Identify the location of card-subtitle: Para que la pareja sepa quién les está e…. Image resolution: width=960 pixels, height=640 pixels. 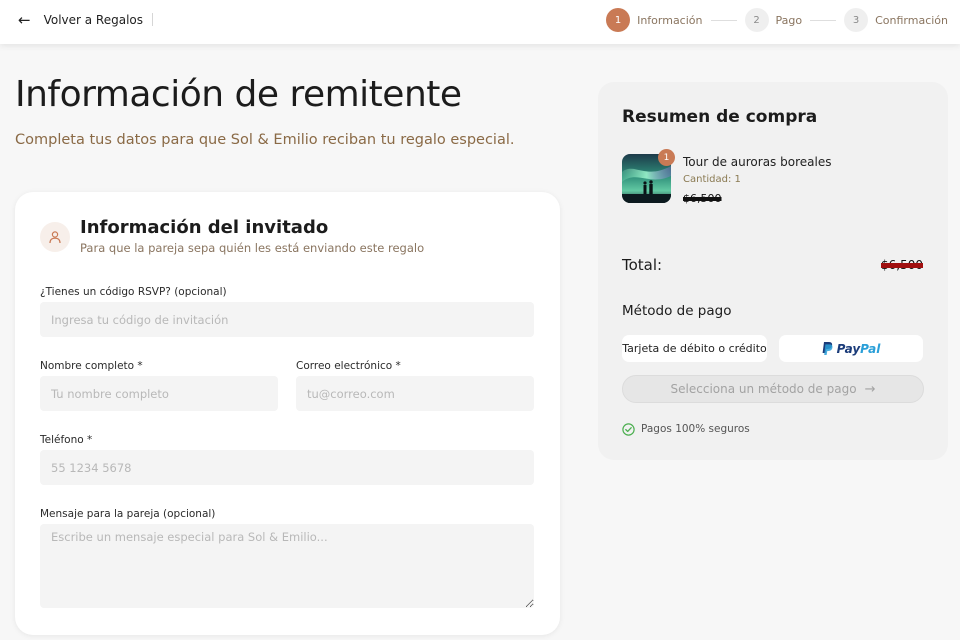
(252, 248).